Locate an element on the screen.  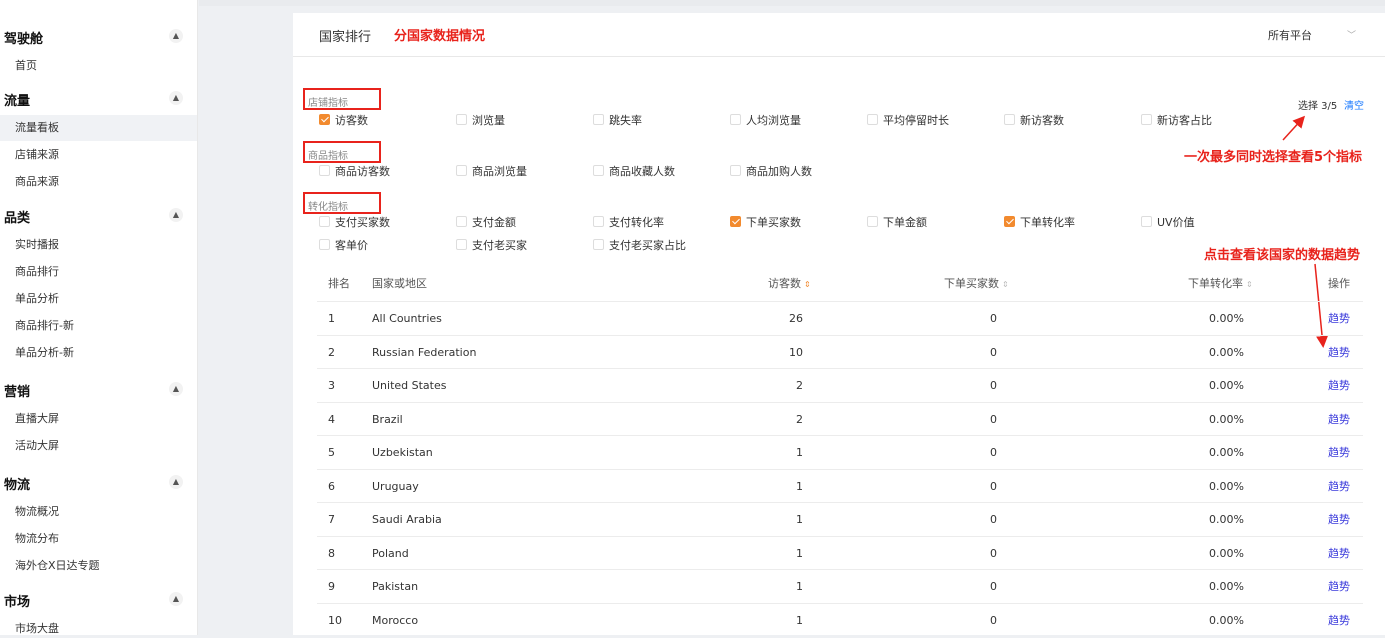
top-divider is located at coordinates (792, 3).